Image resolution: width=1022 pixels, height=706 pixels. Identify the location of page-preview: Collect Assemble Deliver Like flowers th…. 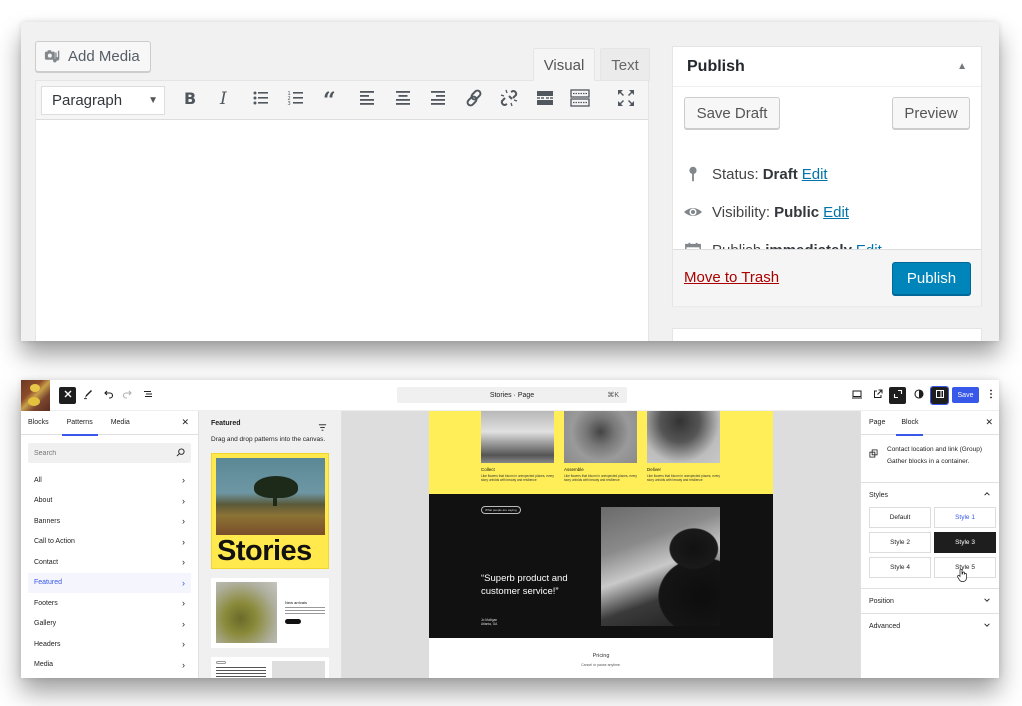
(601, 544).